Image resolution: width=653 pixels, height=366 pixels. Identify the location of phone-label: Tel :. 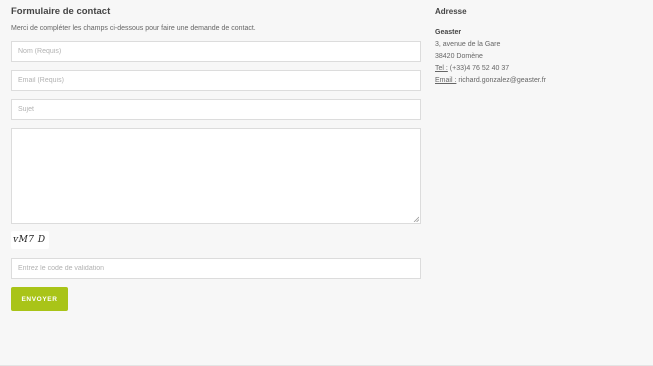
(441, 68).